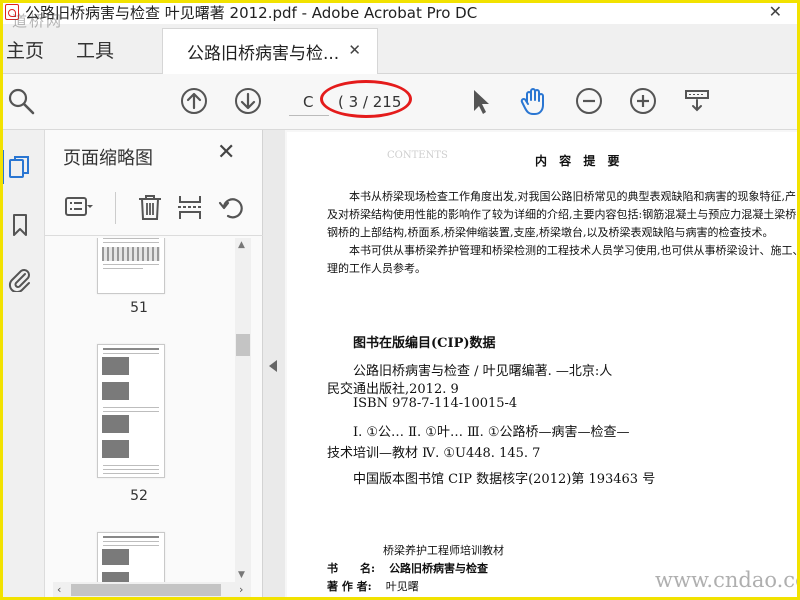  I want to click on scroll-mode-icon, so click(697, 101).